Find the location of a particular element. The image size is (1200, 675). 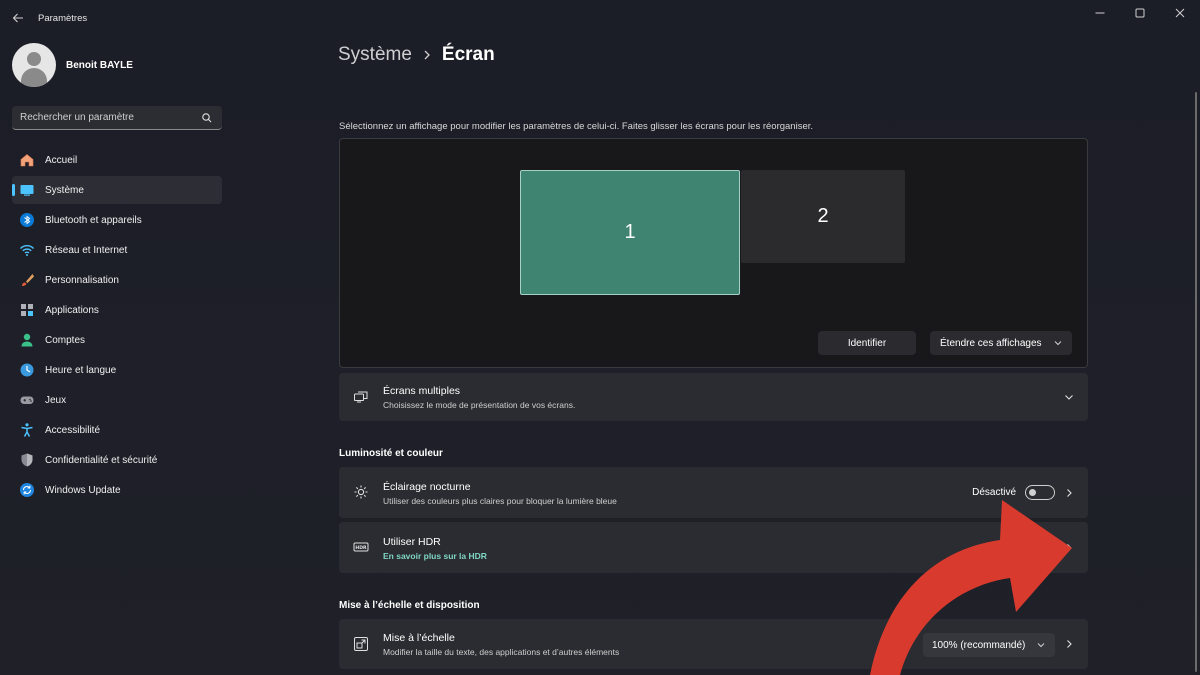

minimize-icon is located at coordinates (1100, 13).